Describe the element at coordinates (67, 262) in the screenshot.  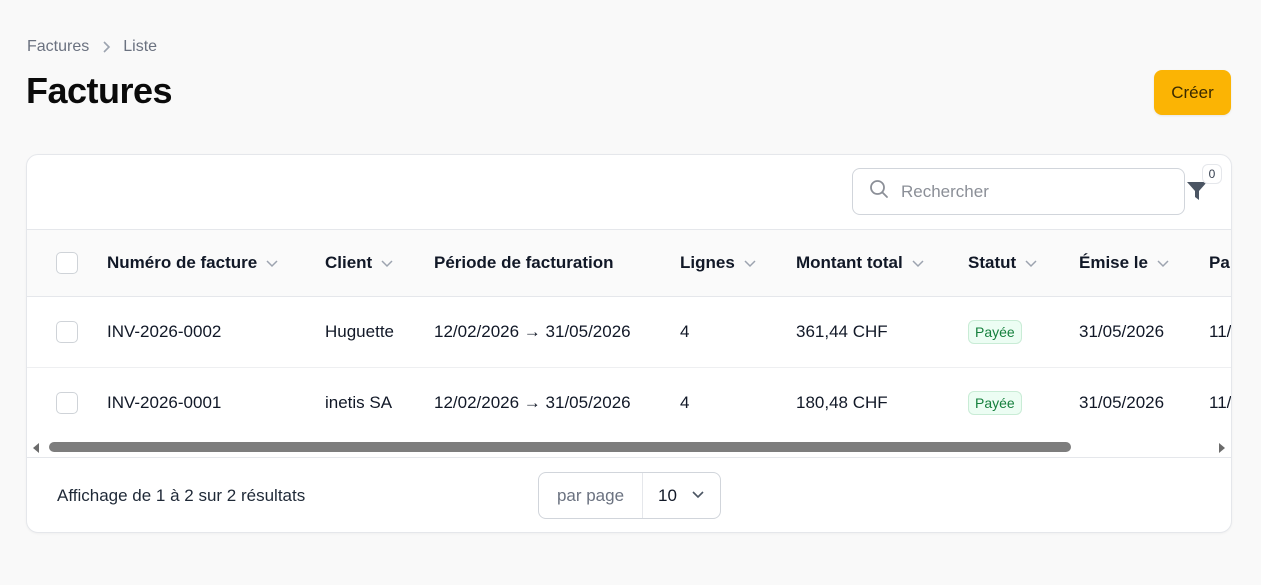
I see `select-all-checkbox` at that location.